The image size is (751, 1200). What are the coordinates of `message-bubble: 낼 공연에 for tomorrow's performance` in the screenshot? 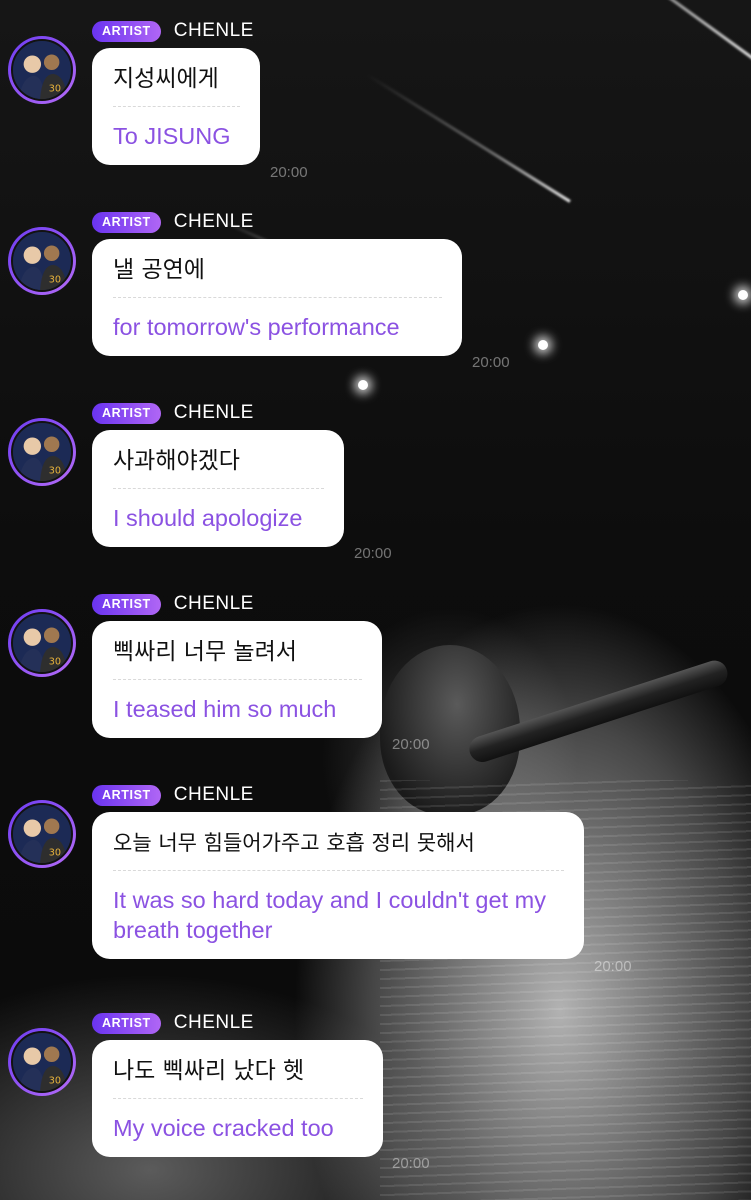 It's located at (277, 297).